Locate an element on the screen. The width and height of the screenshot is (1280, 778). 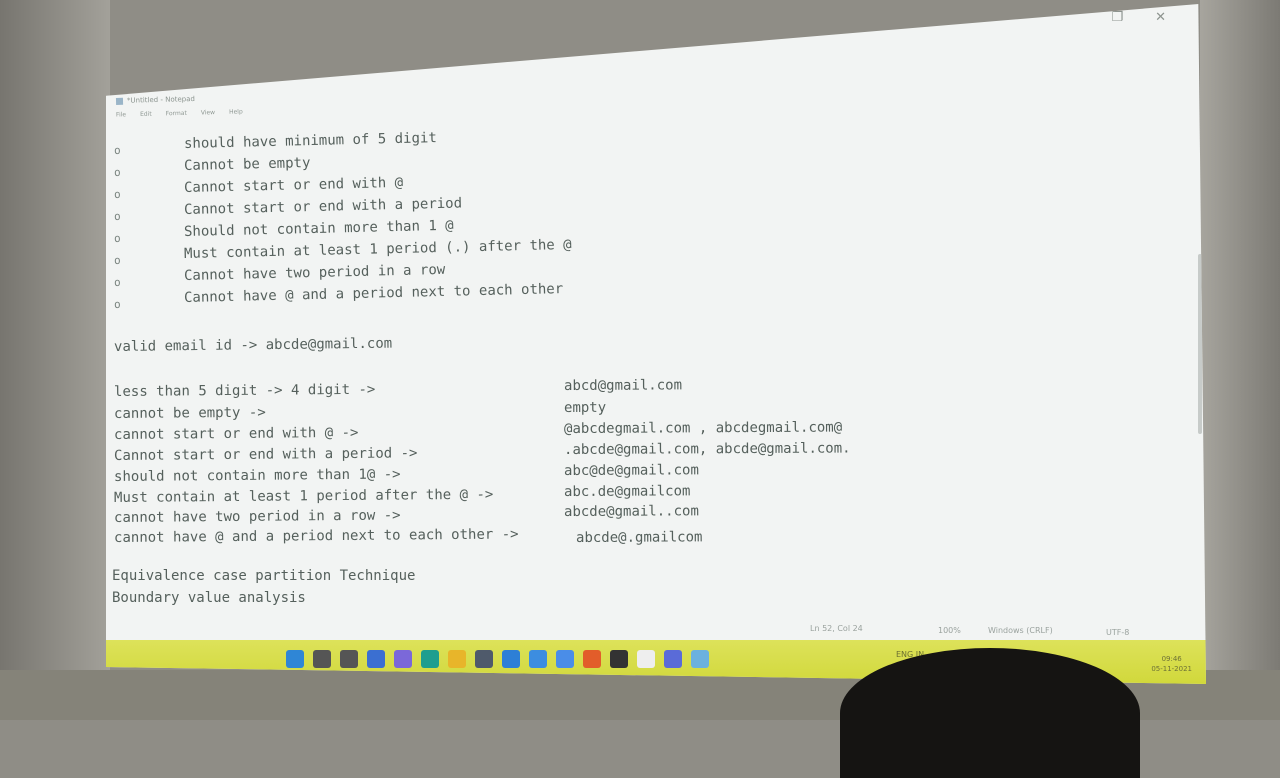
widgets-icon is located at coordinates (376, 659).